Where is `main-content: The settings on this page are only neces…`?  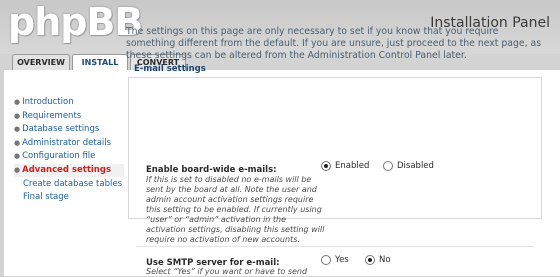 main-content: The settings on this page are only neces… is located at coordinates (338, 50).